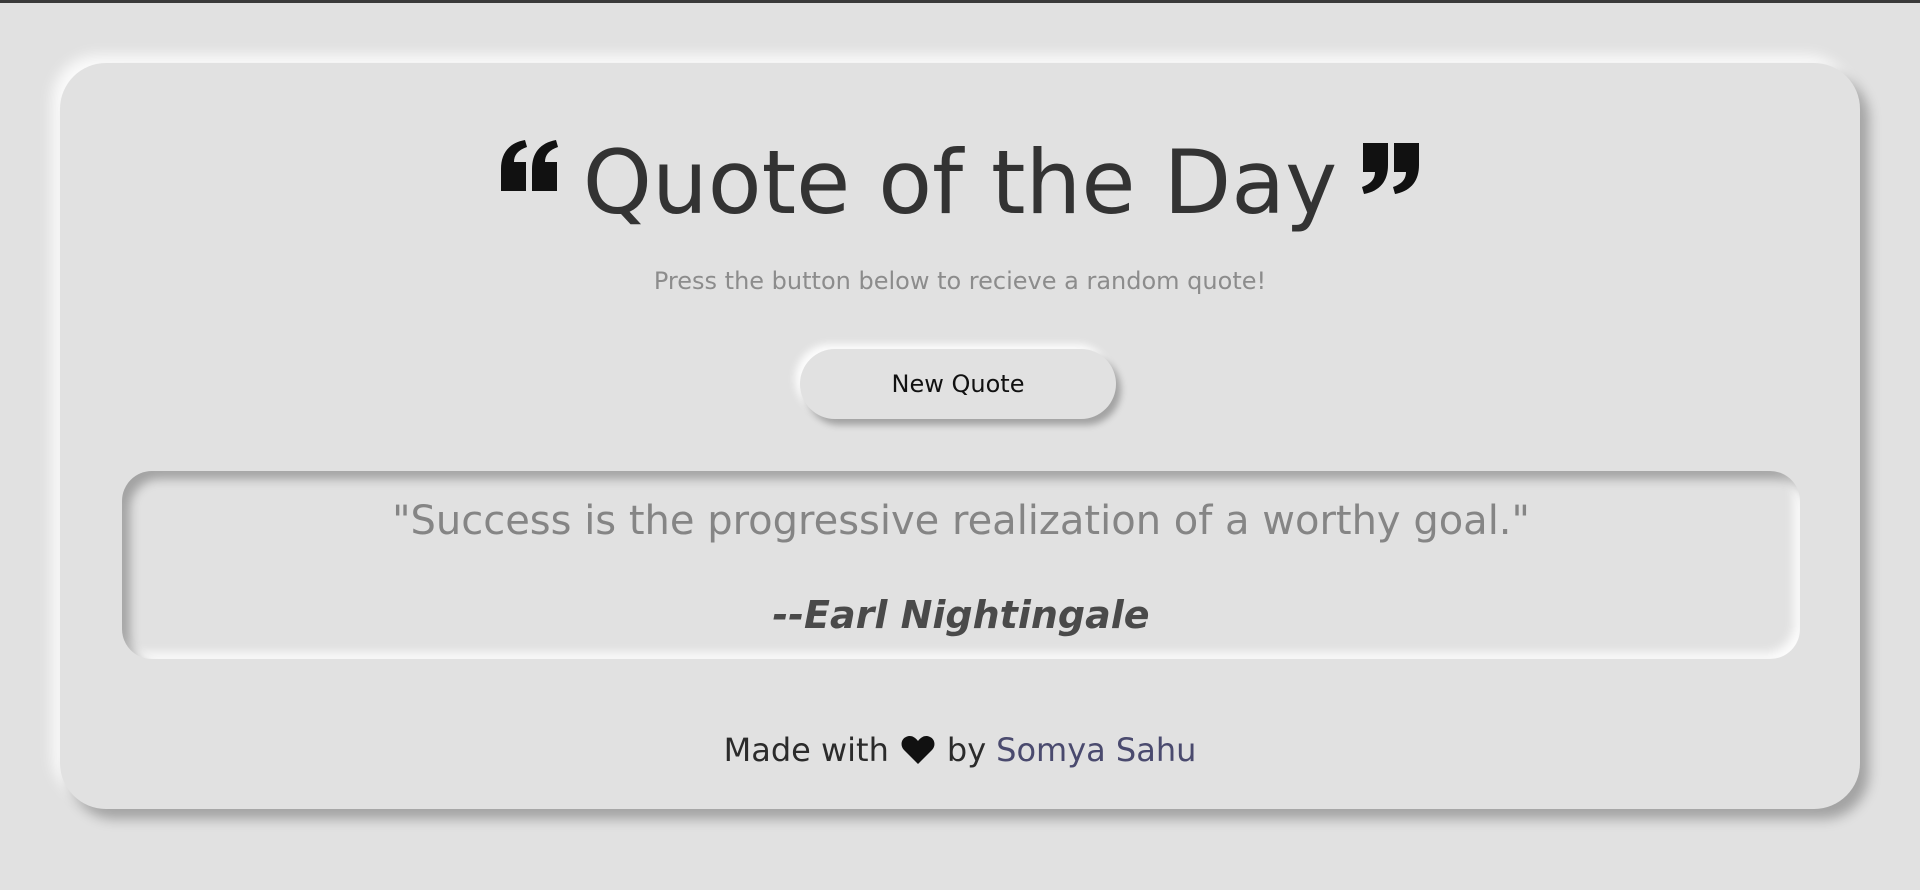 The image size is (1920, 890). What do you see at coordinates (1391, 167) in the screenshot?
I see `quote-right-icon` at bounding box center [1391, 167].